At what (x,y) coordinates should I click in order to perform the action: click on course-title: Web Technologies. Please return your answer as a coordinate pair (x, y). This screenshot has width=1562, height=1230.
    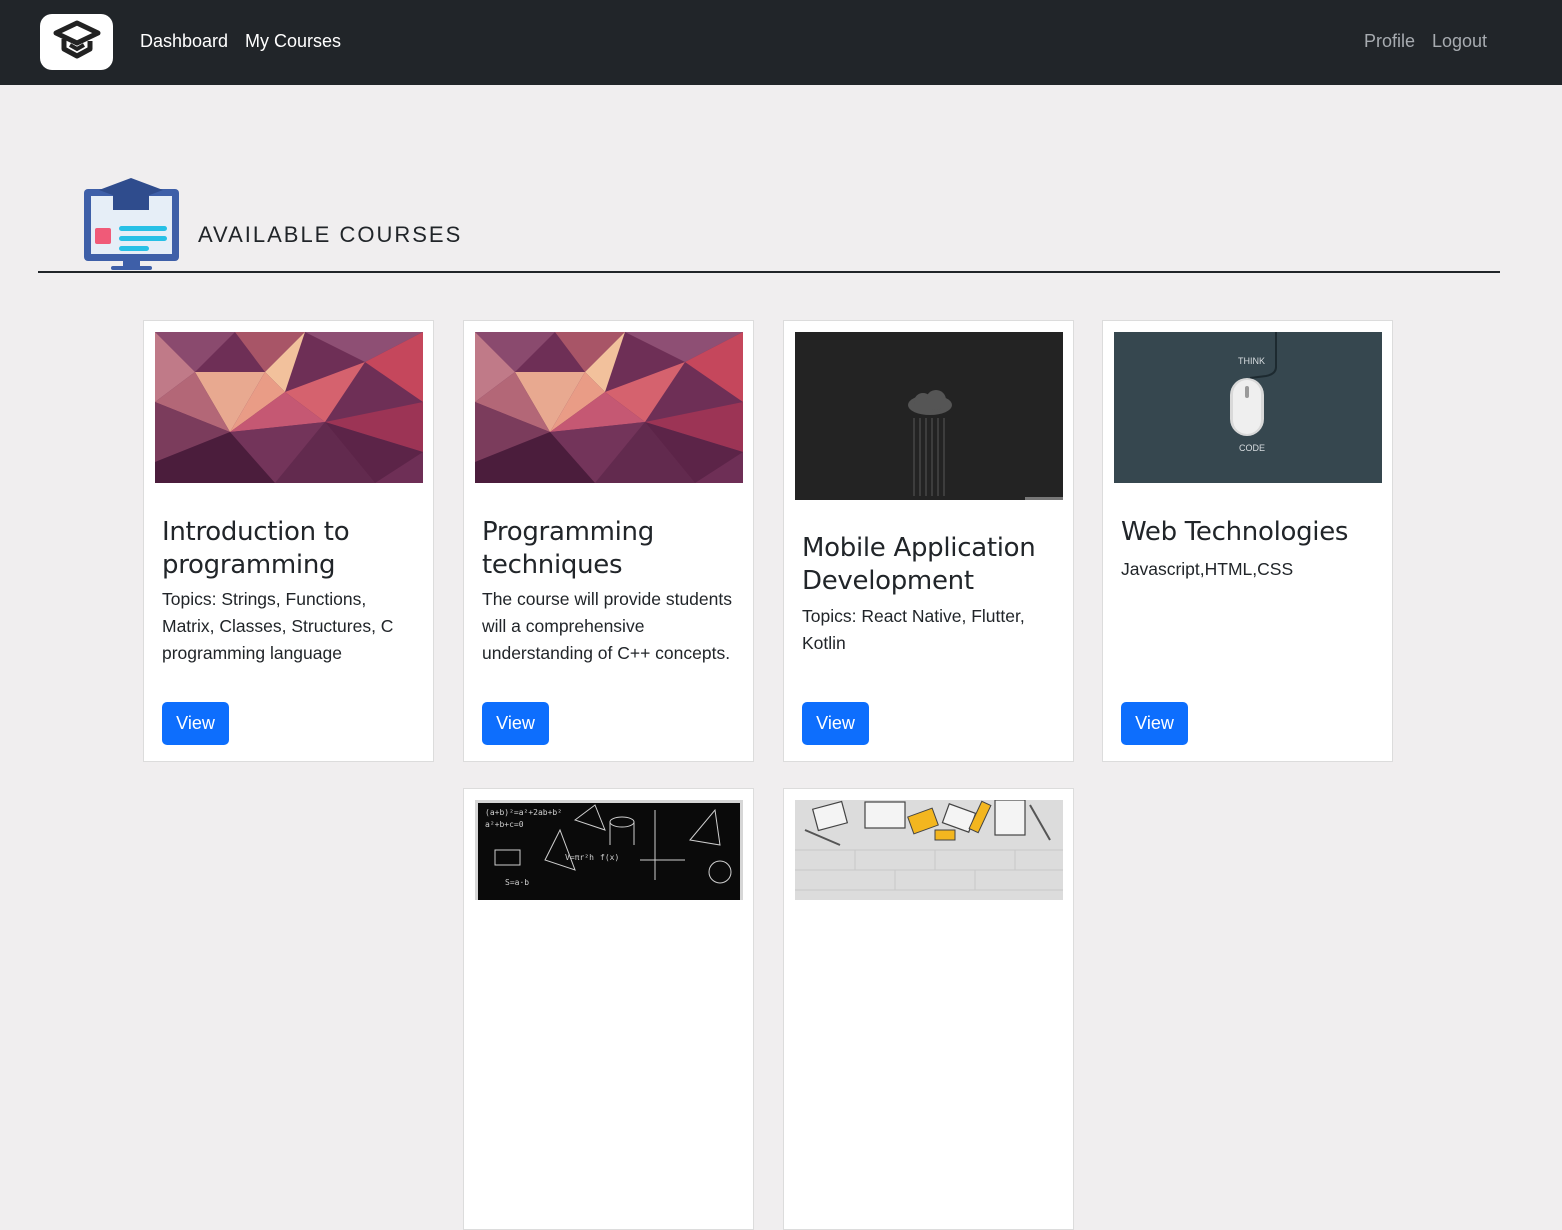
    Looking at the image, I should click on (1235, 532).